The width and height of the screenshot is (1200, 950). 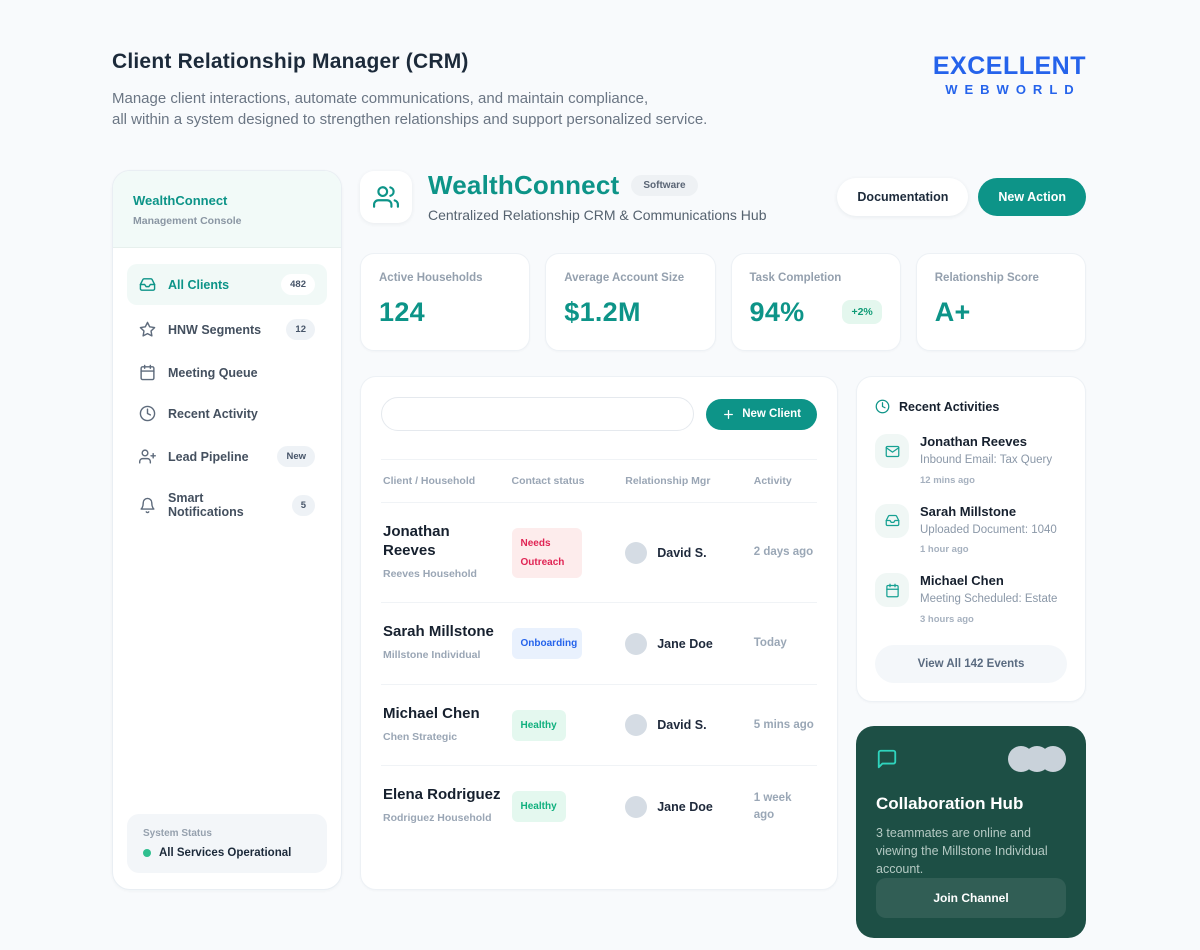 I want to click on stat-value: A+, so click(x=952, y=311).